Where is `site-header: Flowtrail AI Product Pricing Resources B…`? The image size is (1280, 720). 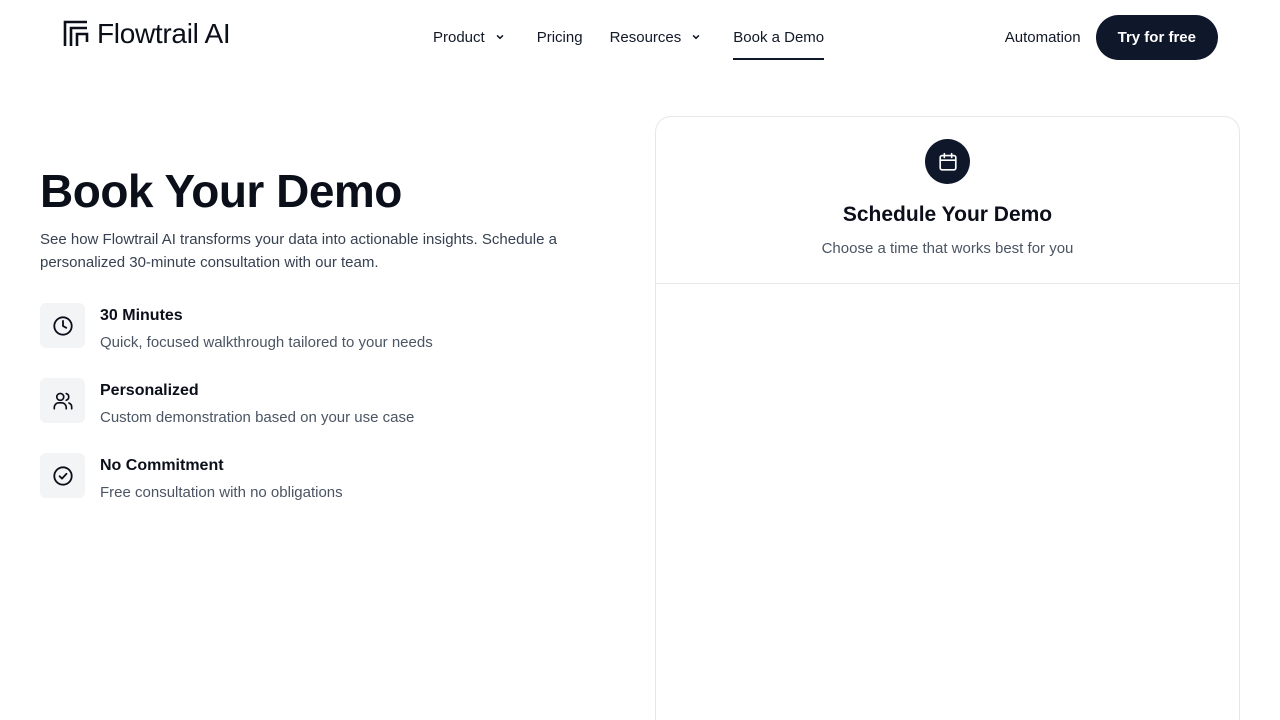 site-header: Flowtrail AI Product Pricing Resources B… is located at coordinates (640, 37).